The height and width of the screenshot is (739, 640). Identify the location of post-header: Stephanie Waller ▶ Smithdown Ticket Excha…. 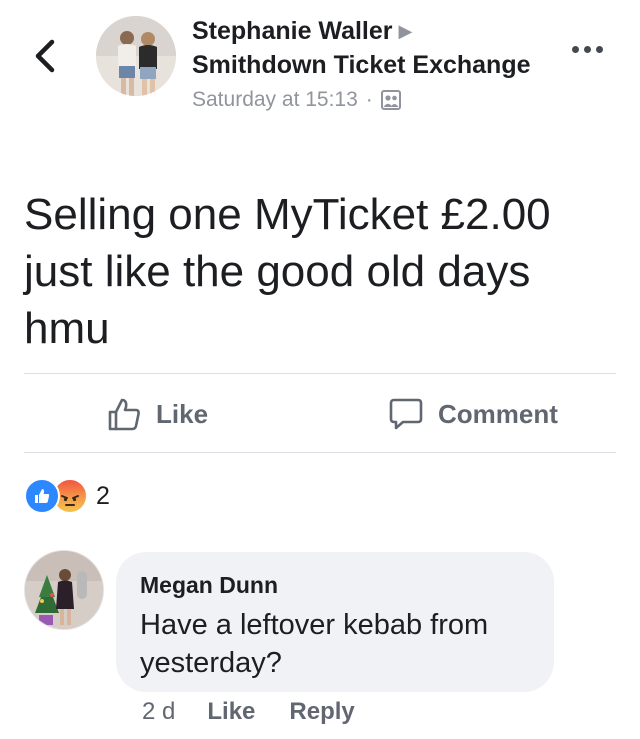
(372, 64).